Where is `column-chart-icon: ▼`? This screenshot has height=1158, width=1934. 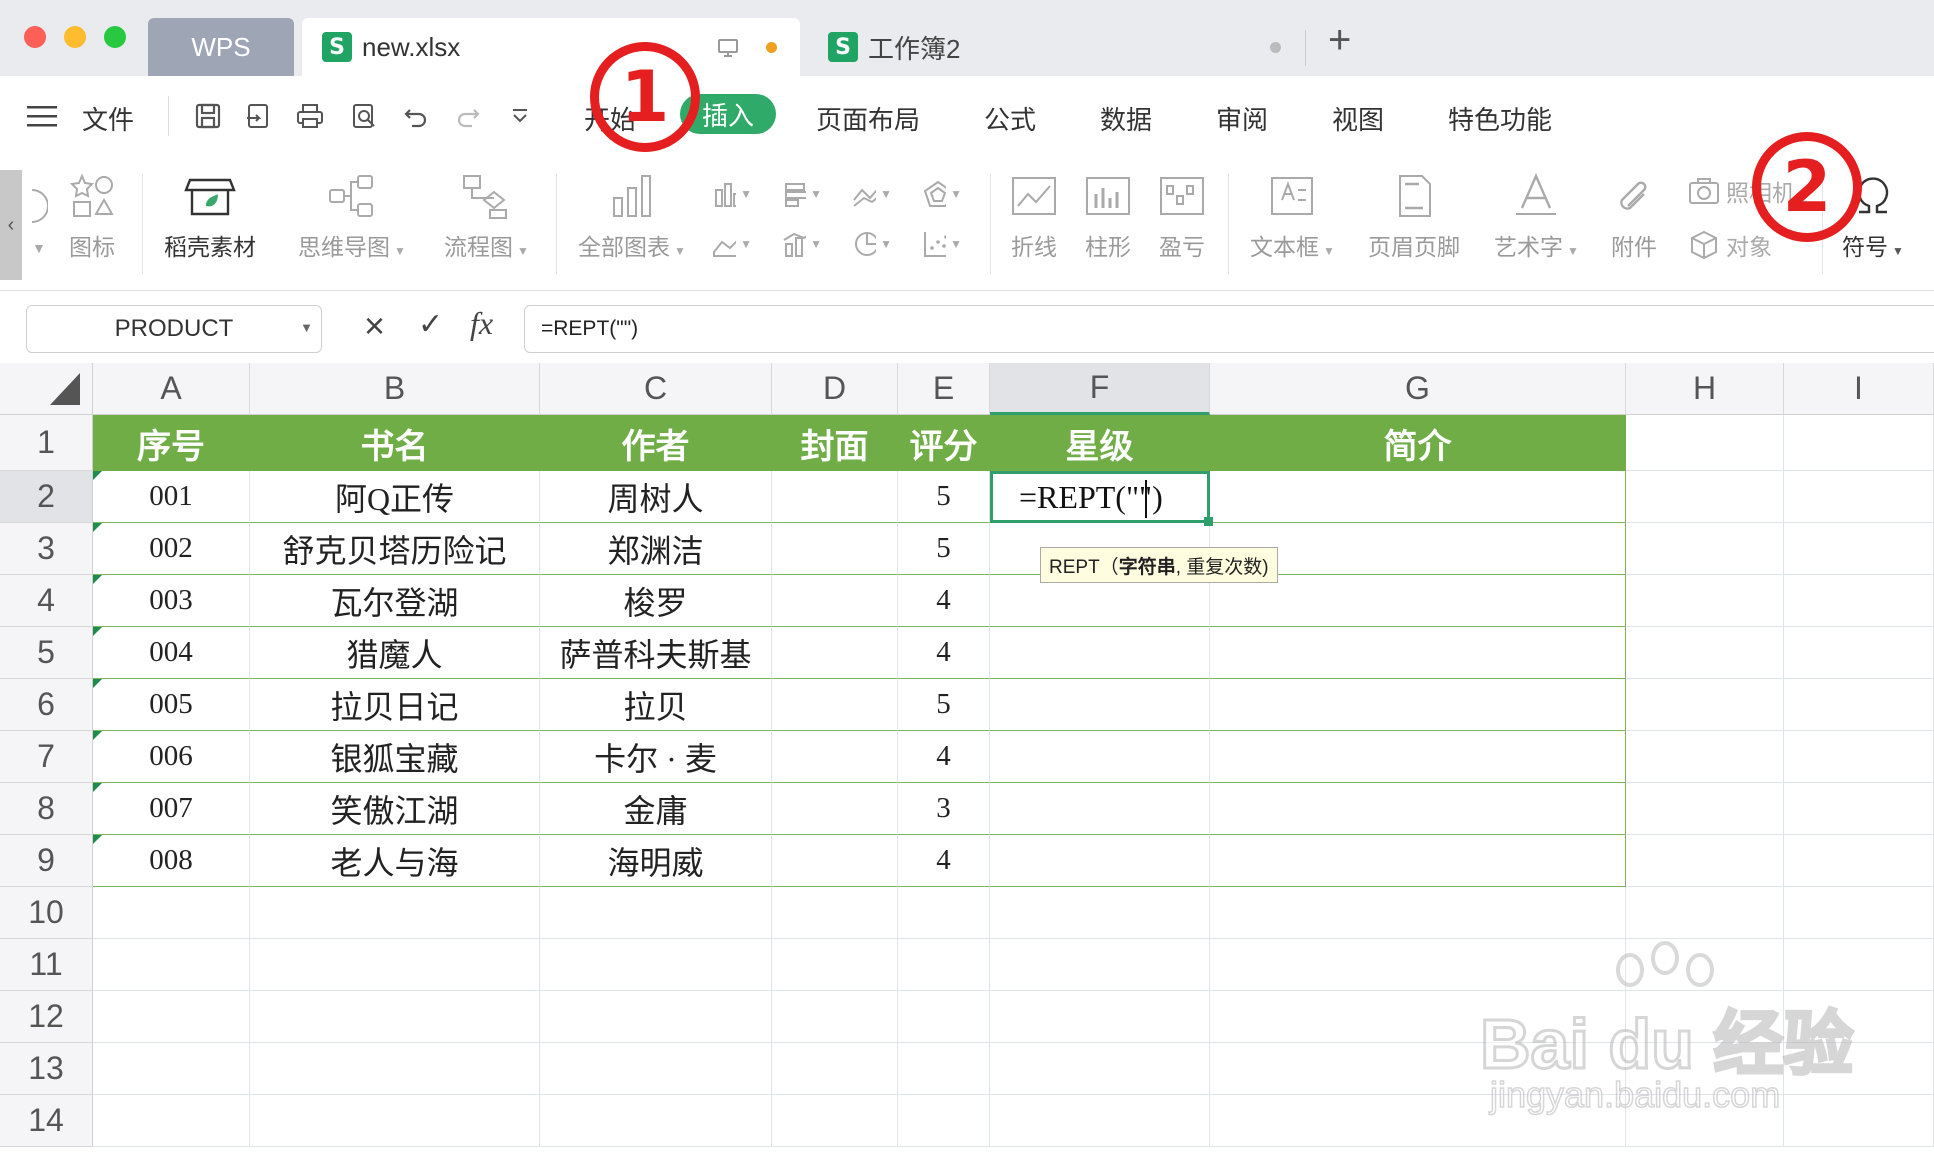
column-chart-icon: ▼ is located at coordinates (732, 194).